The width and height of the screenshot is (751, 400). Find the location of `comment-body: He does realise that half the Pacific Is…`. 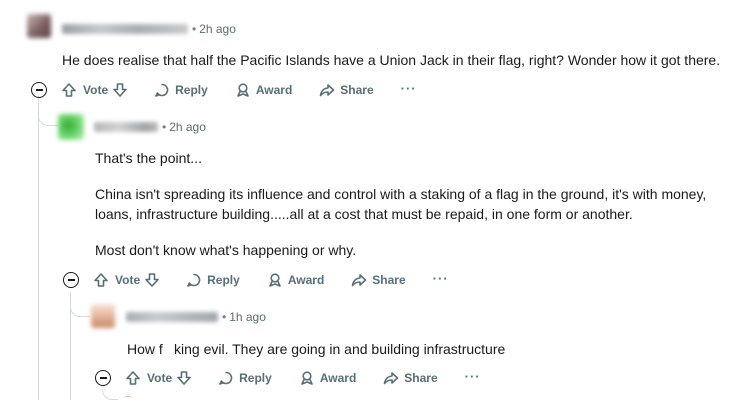

comment-body: He does realise that half the Pacific Is… is located at coordinates (402, 60).